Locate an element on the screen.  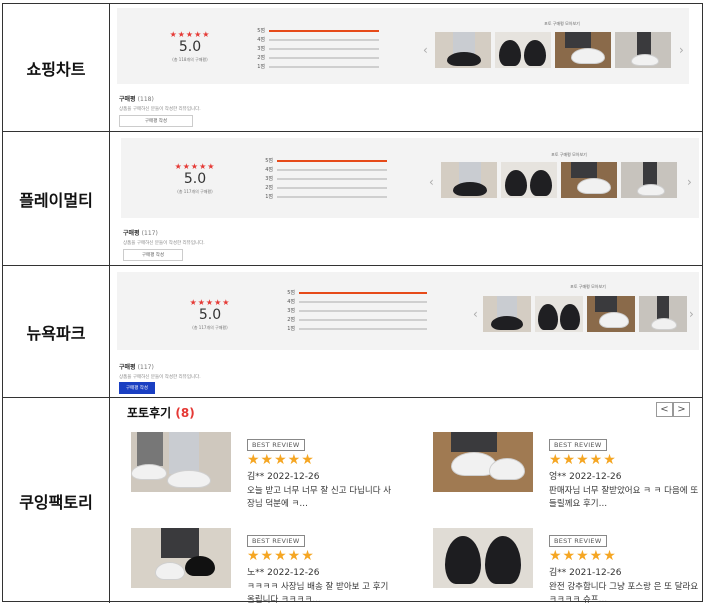
row-label-cell: 쇼핑차트 is located at coordinates (56, 67).